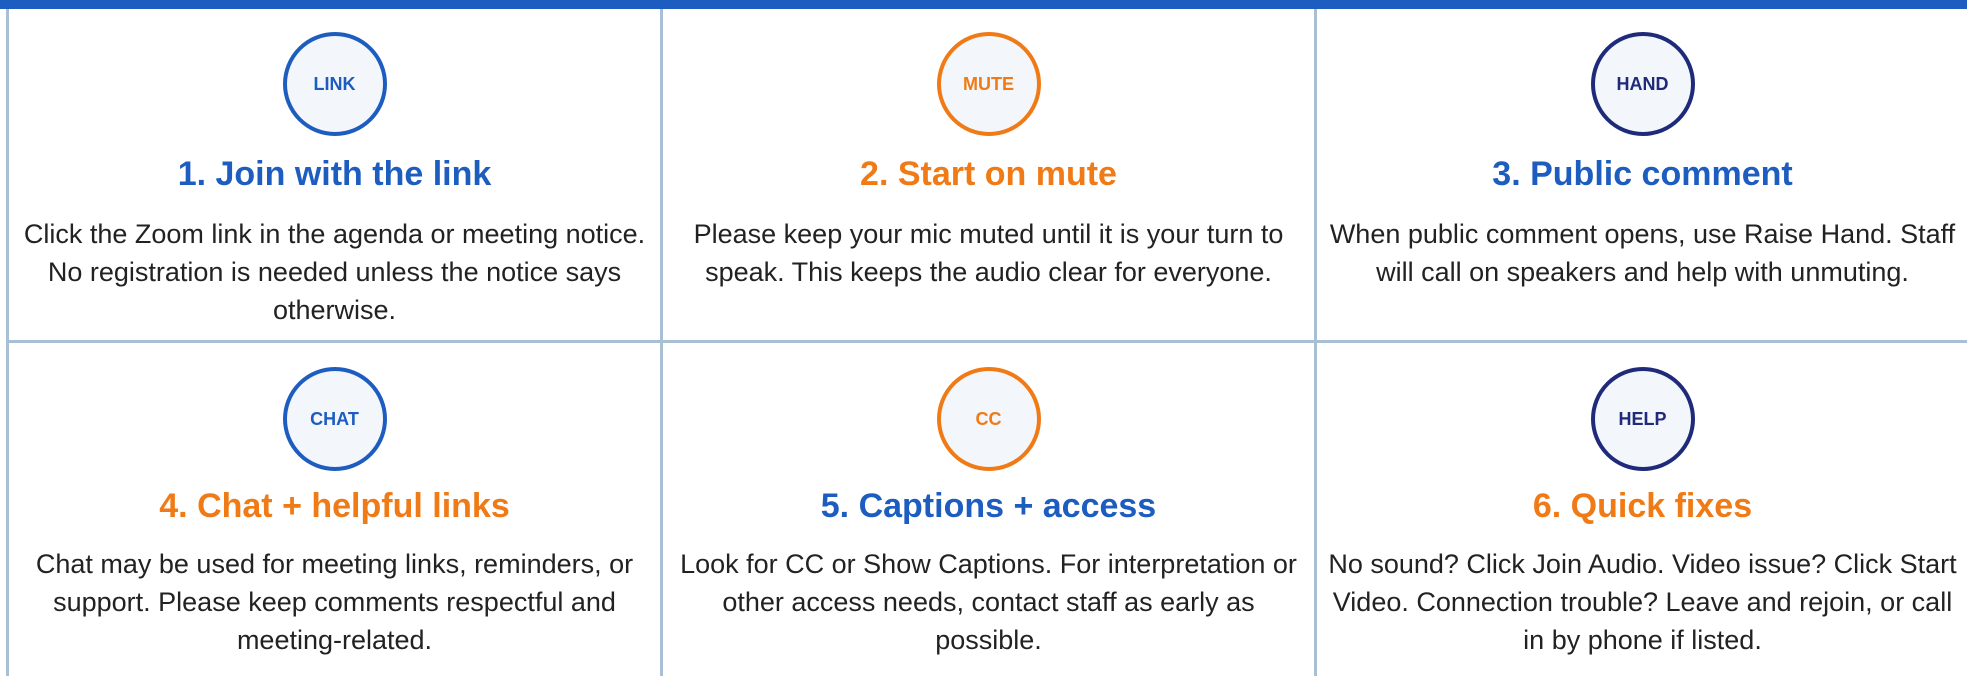  I want to click on top-accent-bar, so click(983, 4).